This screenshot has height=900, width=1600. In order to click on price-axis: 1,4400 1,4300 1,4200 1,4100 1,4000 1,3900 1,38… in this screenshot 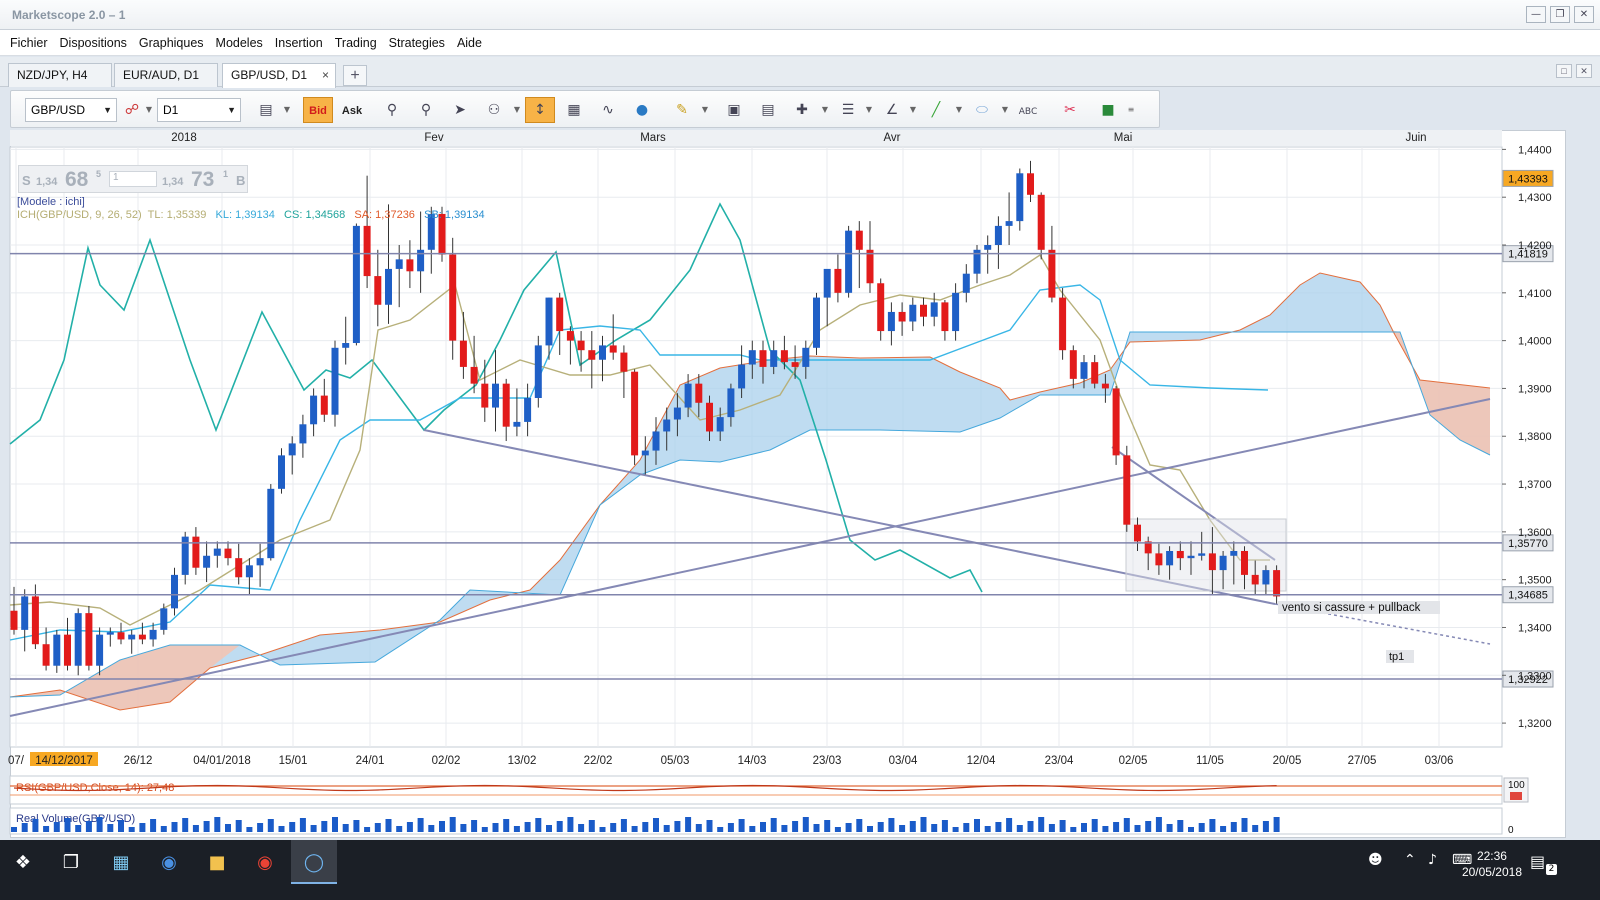, I will do `click(1527, 437)`.